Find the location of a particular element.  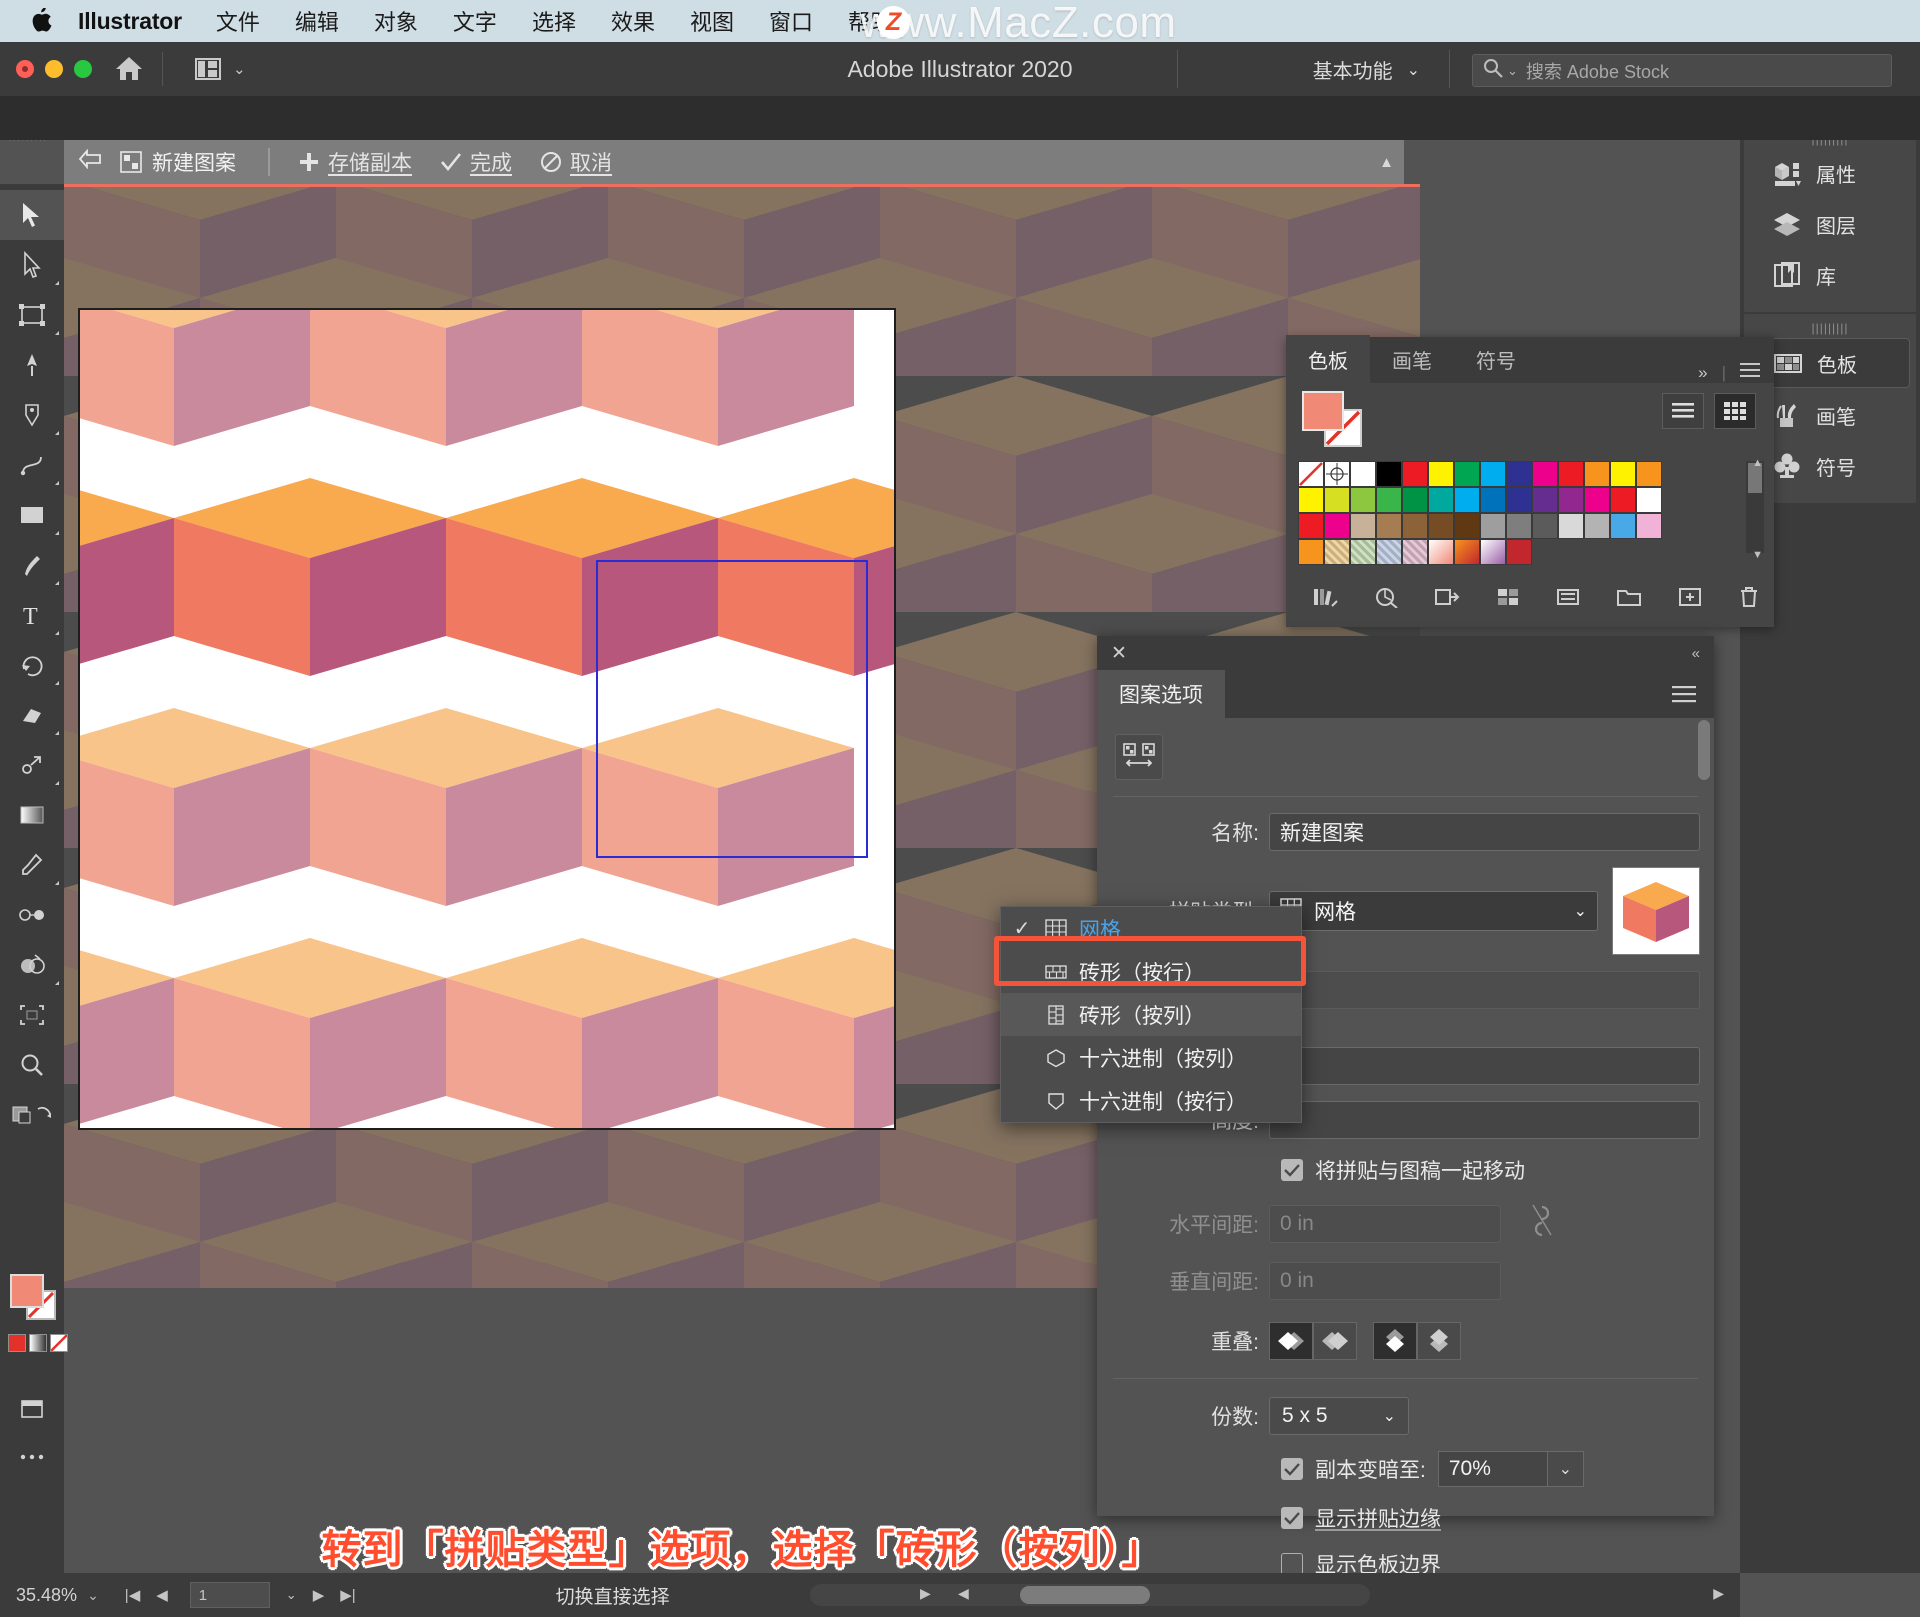

scroll-down-icon: ▼ is located at coordinates (1757, 555).